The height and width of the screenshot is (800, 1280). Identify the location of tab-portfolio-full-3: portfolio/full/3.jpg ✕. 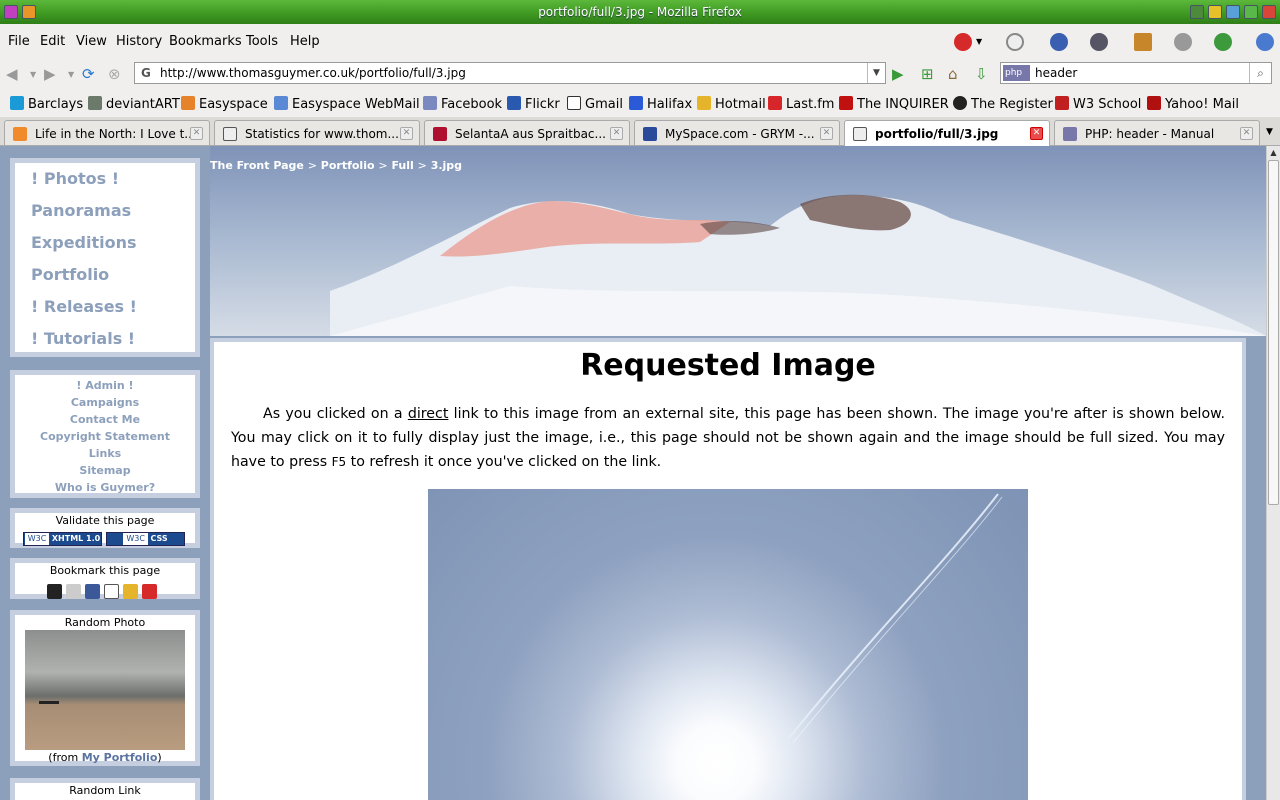
(947, 133).